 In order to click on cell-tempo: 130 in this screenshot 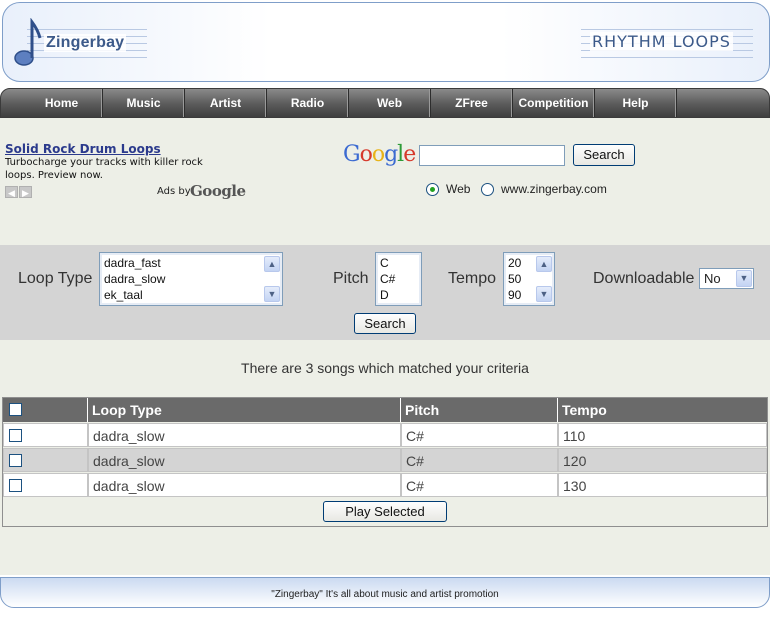, I will do `click(662, 485)`.